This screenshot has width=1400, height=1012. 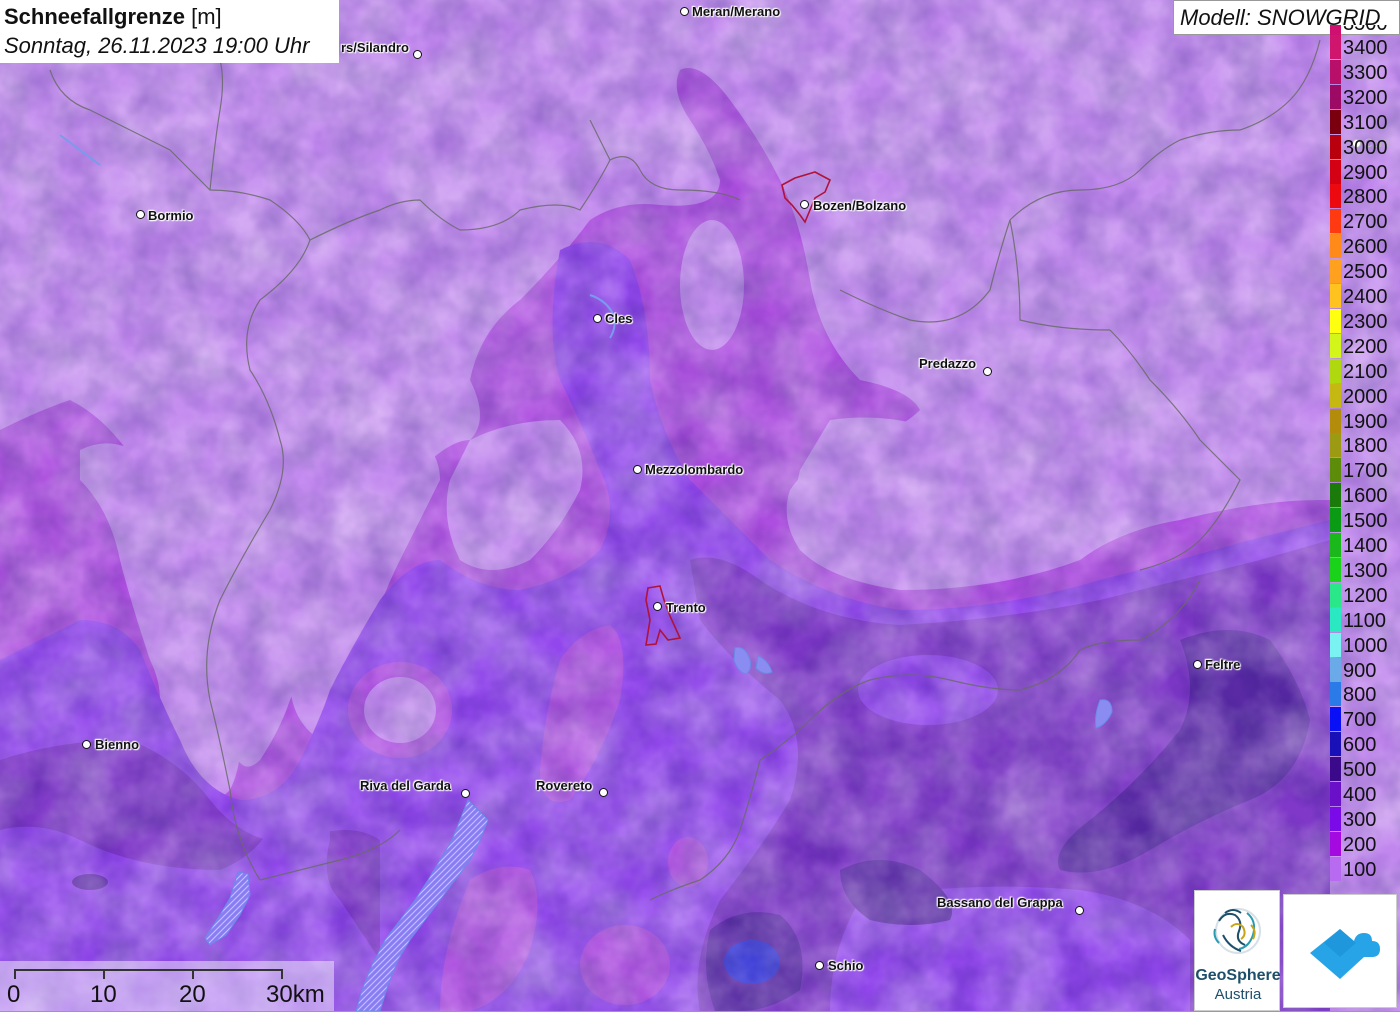 I want to click on legend-row: 1800, so click(x=1364, y=445).